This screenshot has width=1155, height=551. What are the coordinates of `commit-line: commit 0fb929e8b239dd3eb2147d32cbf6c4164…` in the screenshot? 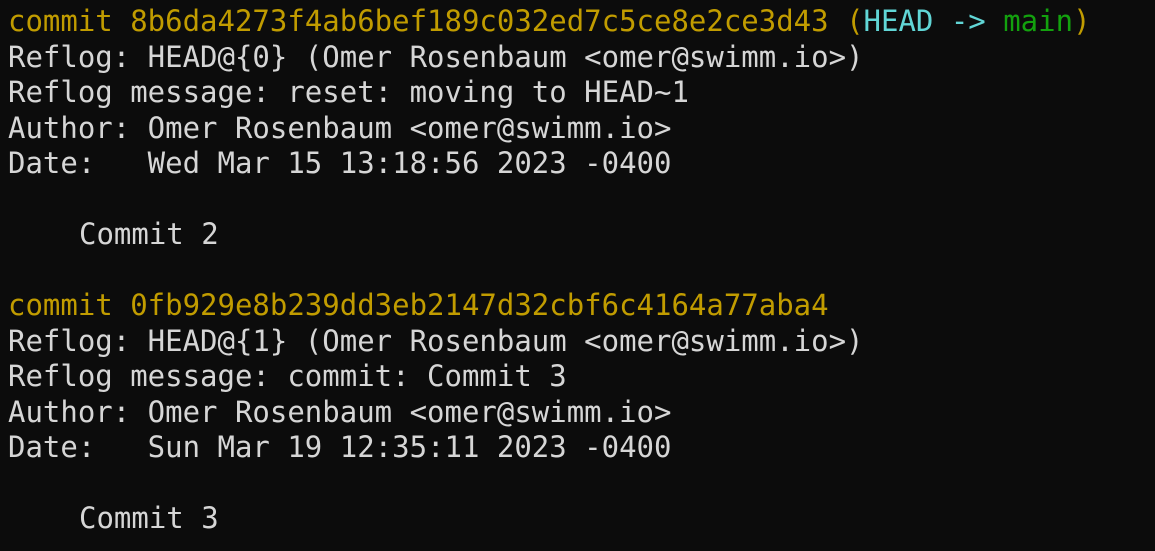 It's located at (581, 306).